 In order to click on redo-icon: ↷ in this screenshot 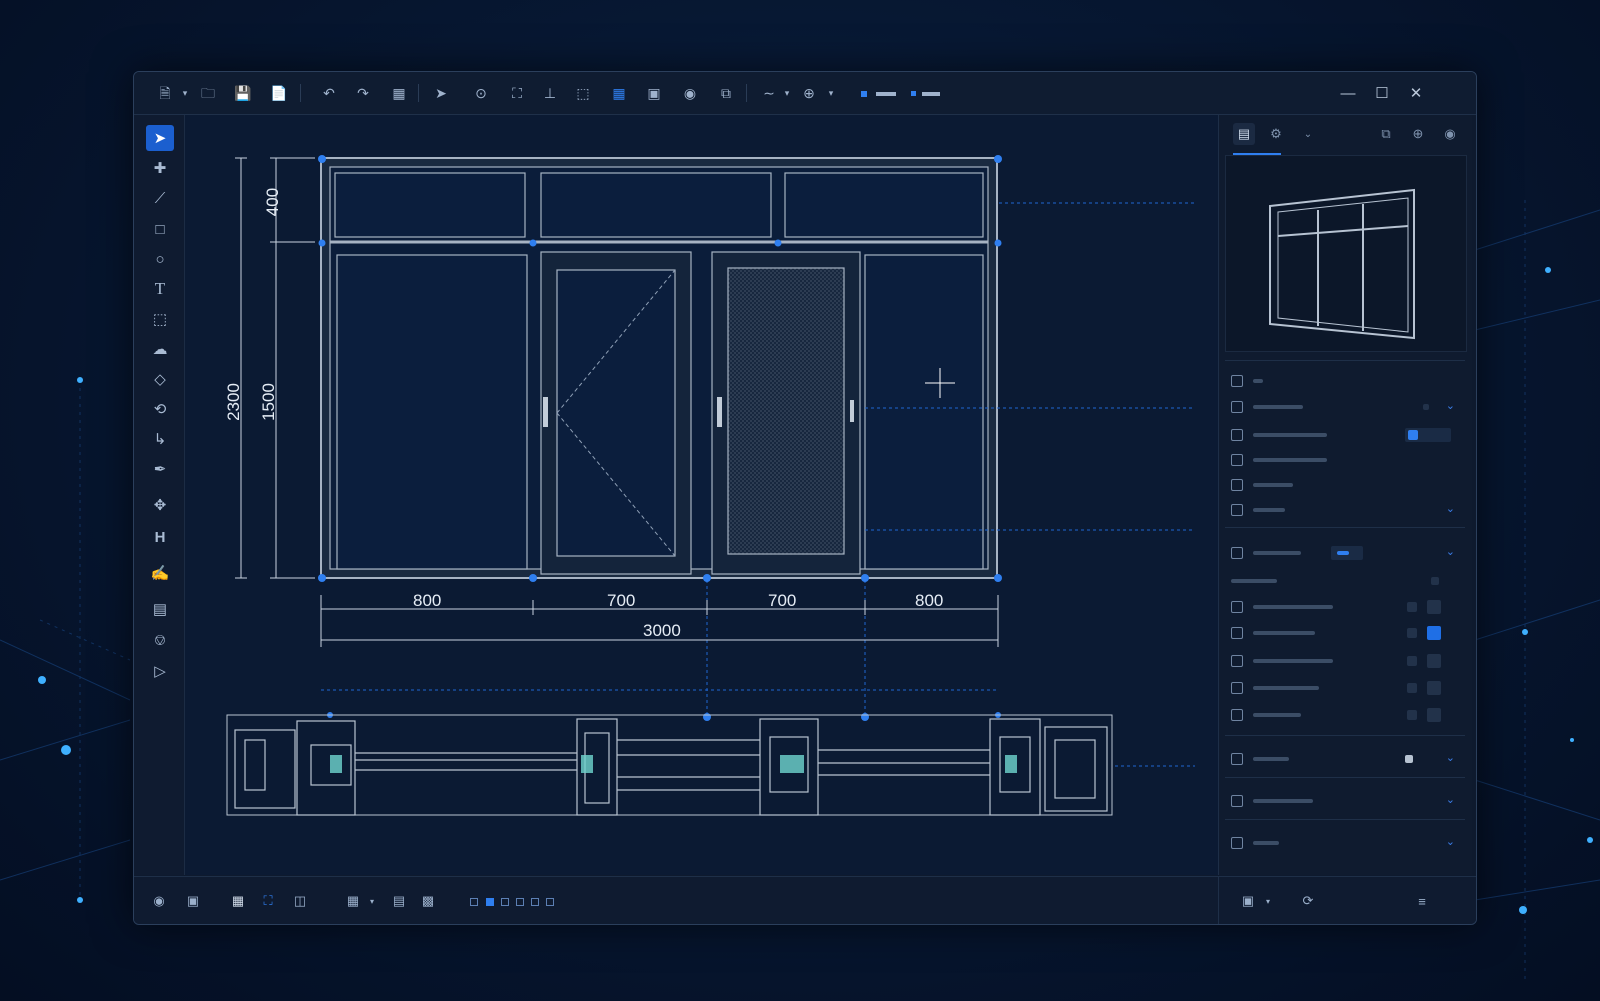, I will do `click(363, 93)`.